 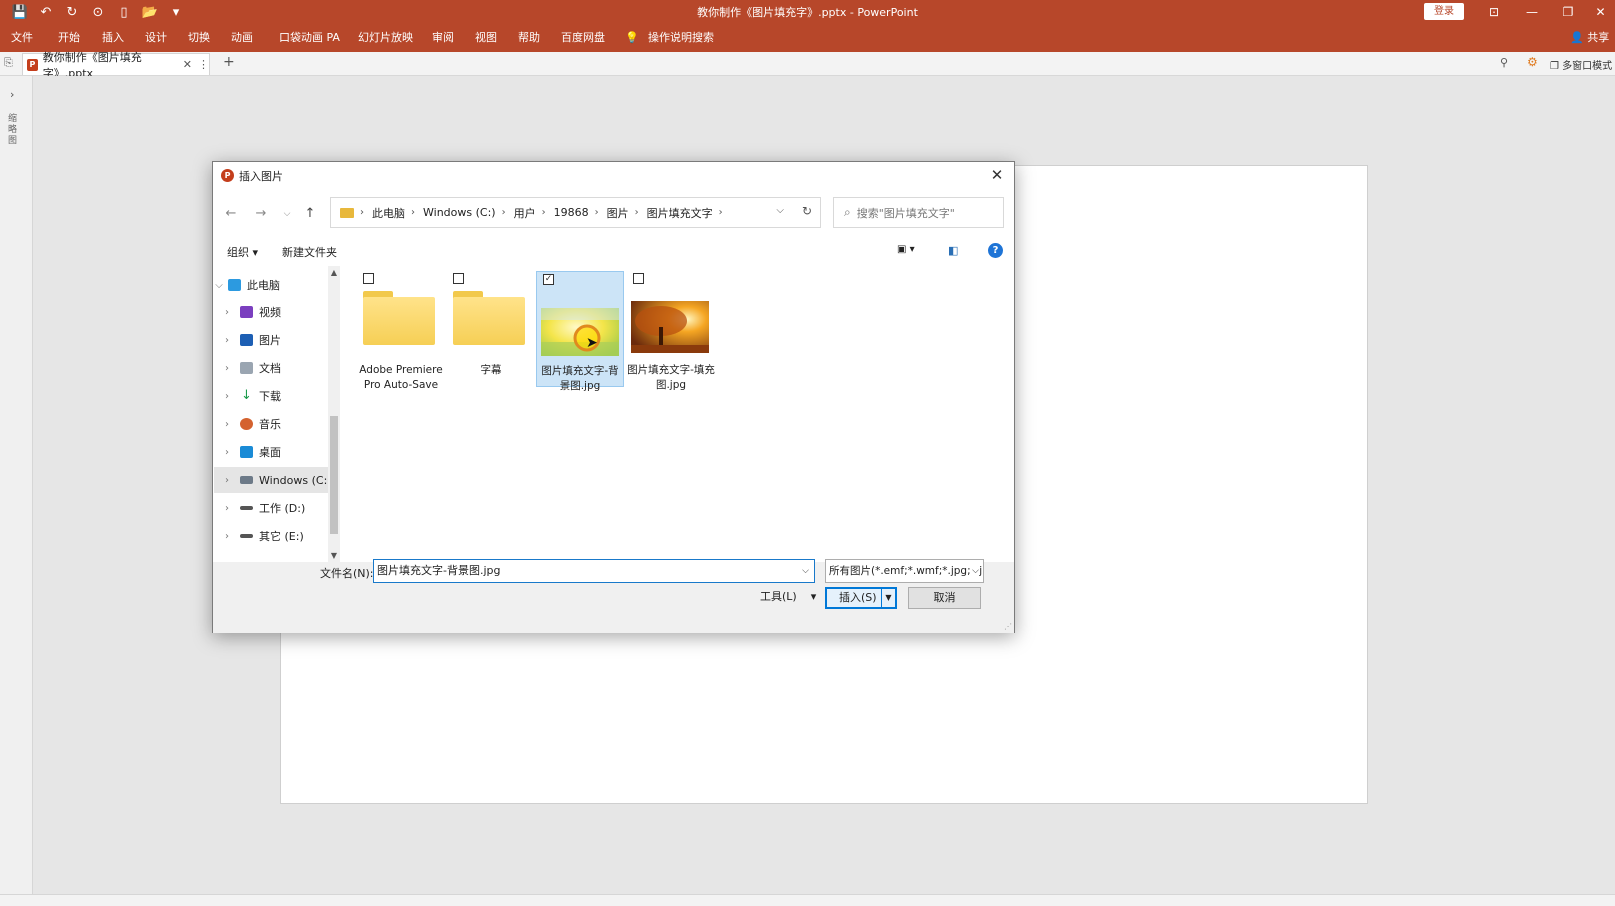 I want to click on breadcrumb-users: 用户, so click(x=525, y=213).